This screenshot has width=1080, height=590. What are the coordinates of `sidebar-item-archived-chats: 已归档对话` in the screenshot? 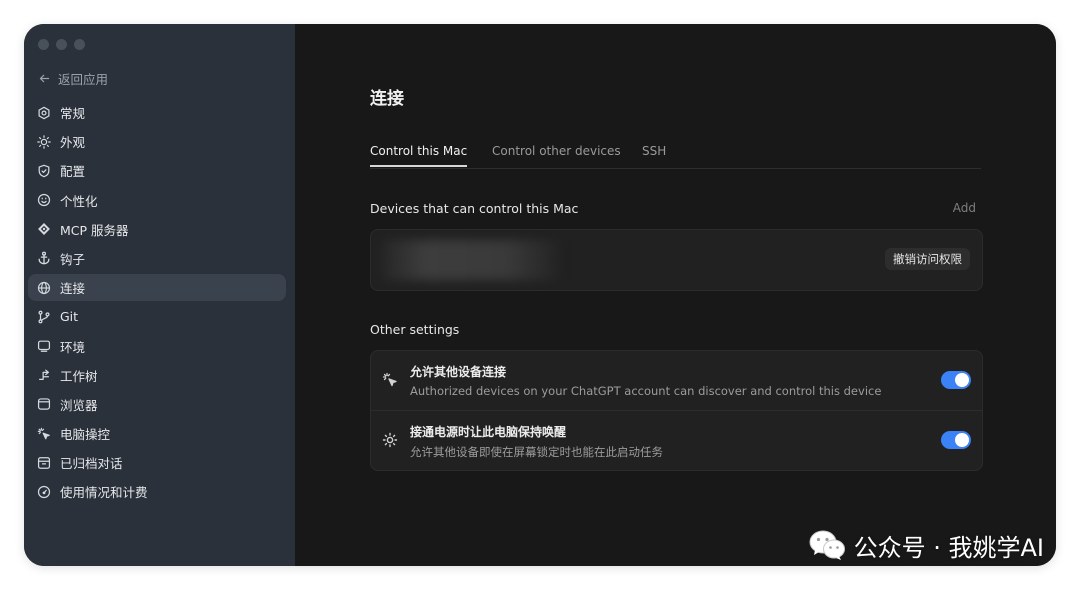 It's located at (157, 462).